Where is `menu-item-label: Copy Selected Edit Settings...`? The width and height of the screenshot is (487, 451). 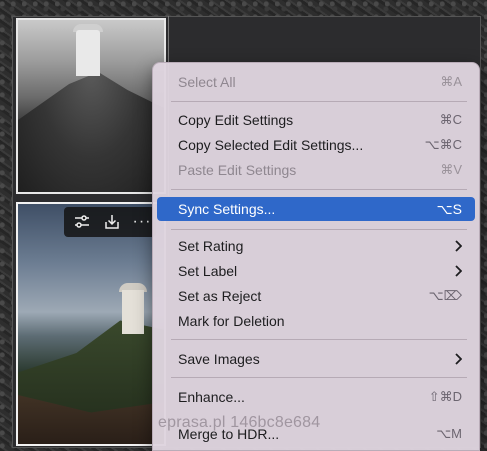 menu-item-label: Copy Selected Edit Settings... is located at coordinates (271, 145).